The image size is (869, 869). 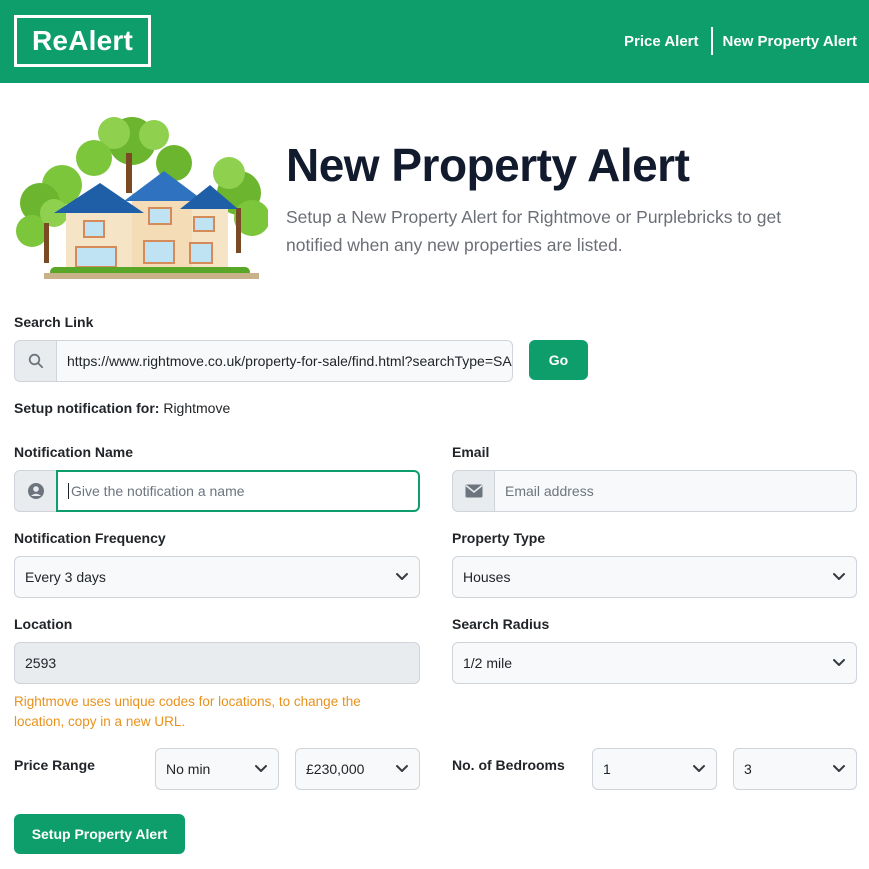 What do you see at coordinates (488, 663) in the screenshot?
I see `search-radius-value: 1/2 mile` at bounding box center [488, 663].